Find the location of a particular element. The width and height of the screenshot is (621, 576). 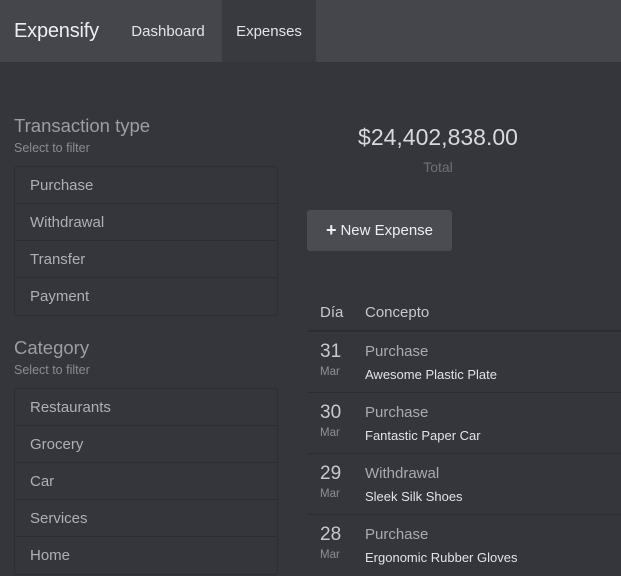

transaction-type-subtitle: Select to filter is located at coordinates (52, 148).